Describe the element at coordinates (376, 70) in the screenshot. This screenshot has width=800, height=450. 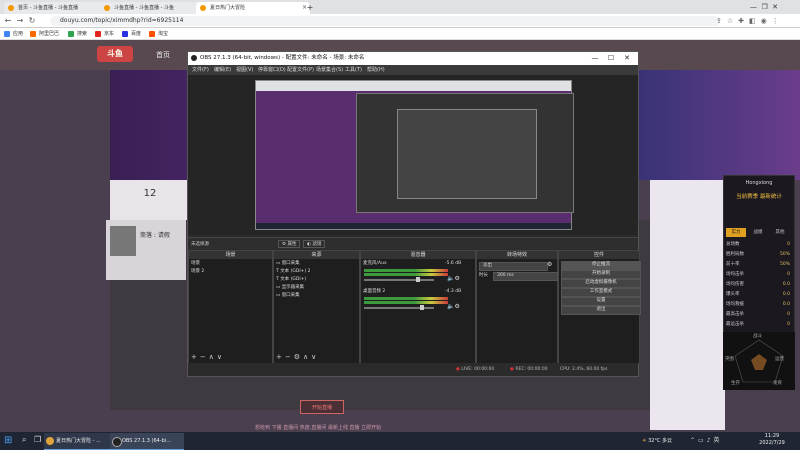
I see `menu-help: 帮助(H)` at that location.